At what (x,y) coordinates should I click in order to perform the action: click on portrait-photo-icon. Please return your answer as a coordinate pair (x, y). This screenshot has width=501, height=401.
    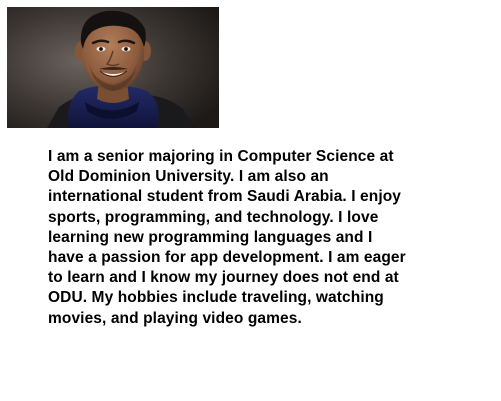
    Looking at the image, I should click on (113, 67).